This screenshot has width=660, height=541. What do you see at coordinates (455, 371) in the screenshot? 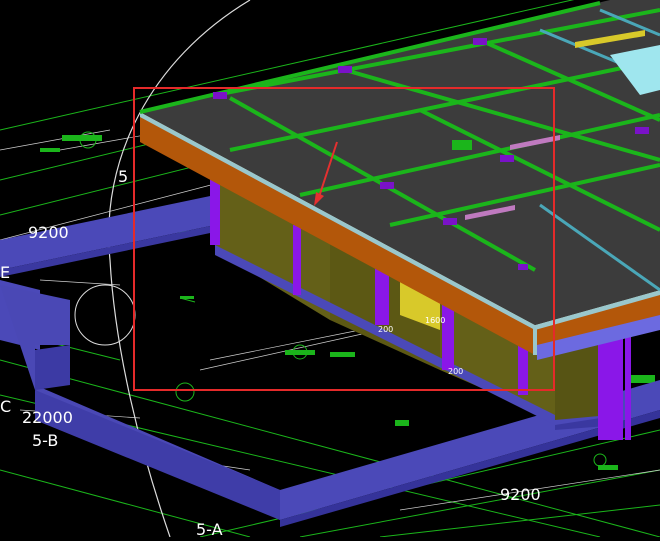
I see `dim-200-b: 200` at bounding box center [455, 371].